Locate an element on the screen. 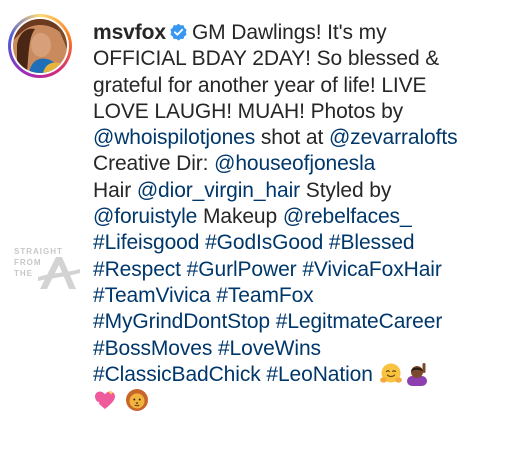  caption-text-segment: Hair is located at coordinates (115, 190).